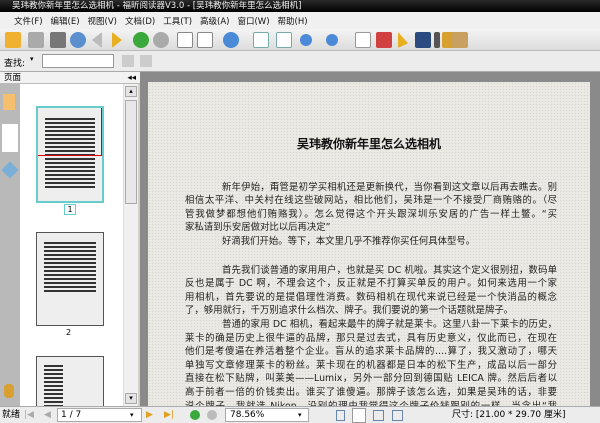  What do you see at coordinates (97, 40) in the screenshot?
I see `prev-page-icon` at bounding box center [97, 40].